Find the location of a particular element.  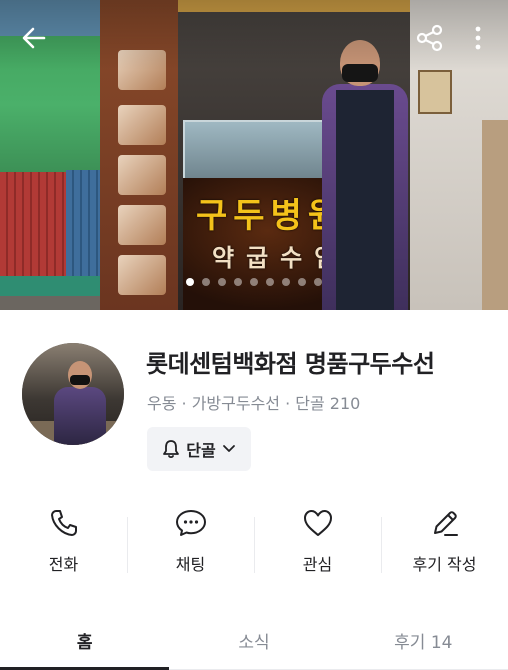

share-icon is located at coordinates (429, 38).